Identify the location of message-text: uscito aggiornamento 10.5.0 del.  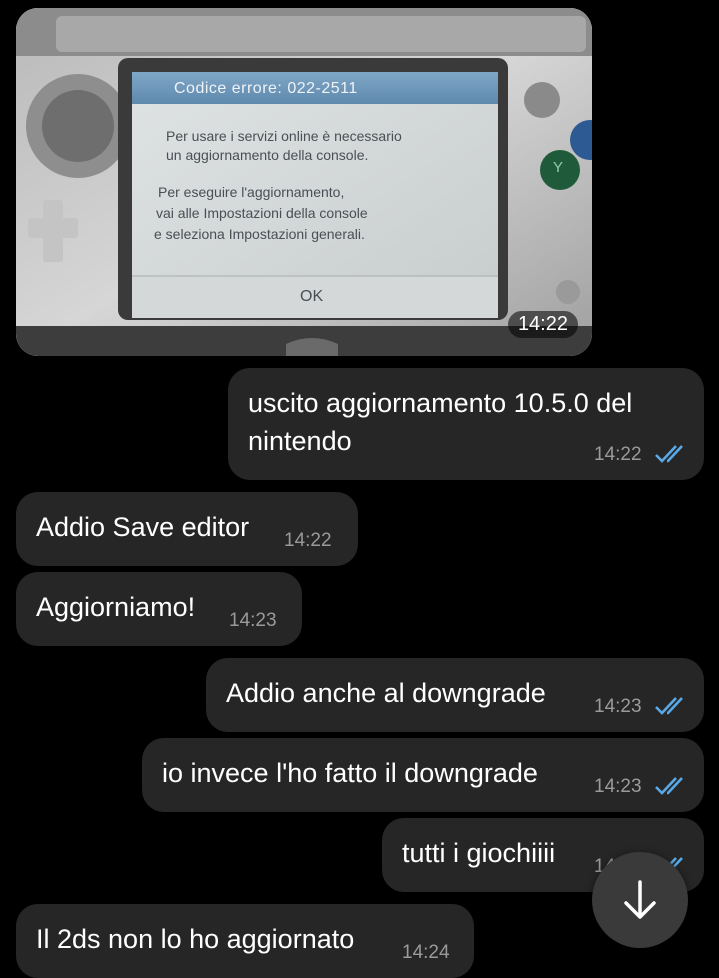
(440, 403).